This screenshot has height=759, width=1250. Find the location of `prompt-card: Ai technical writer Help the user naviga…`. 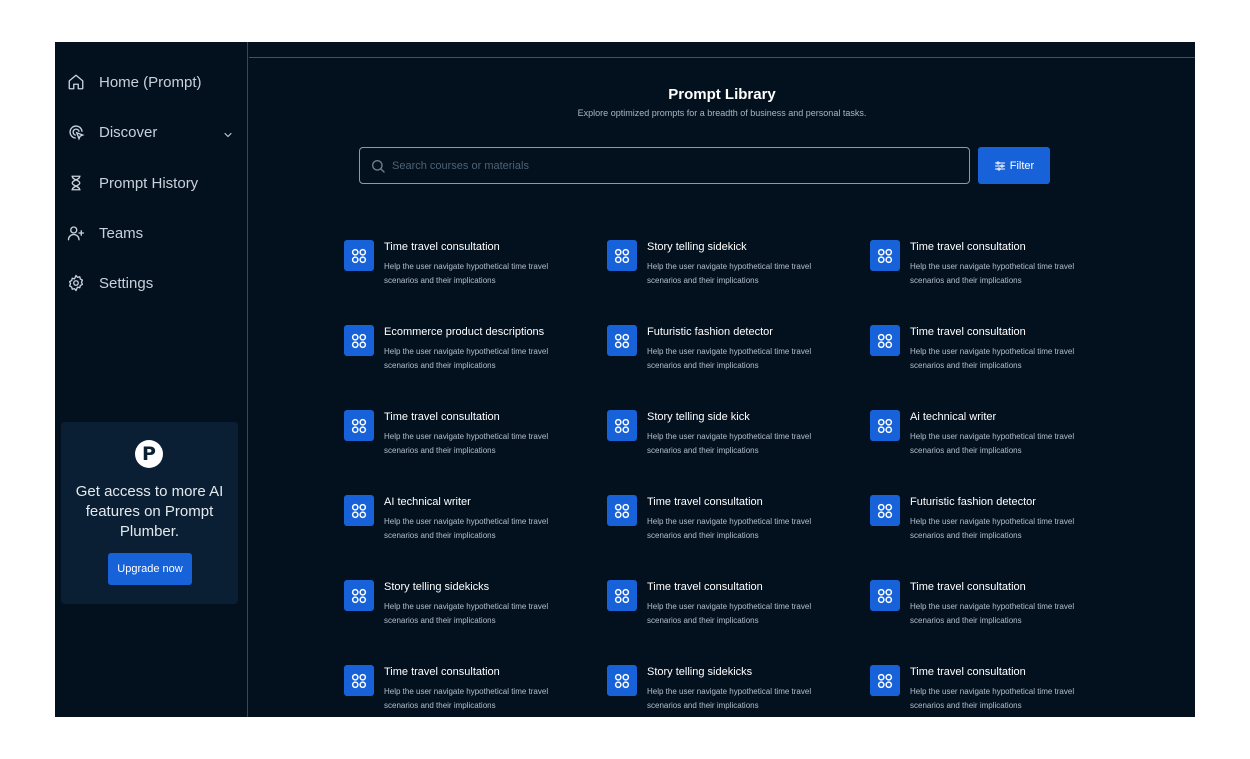

prompt-card: Ai technical writer Help the user naviga… is located at coordinates (995, 440).